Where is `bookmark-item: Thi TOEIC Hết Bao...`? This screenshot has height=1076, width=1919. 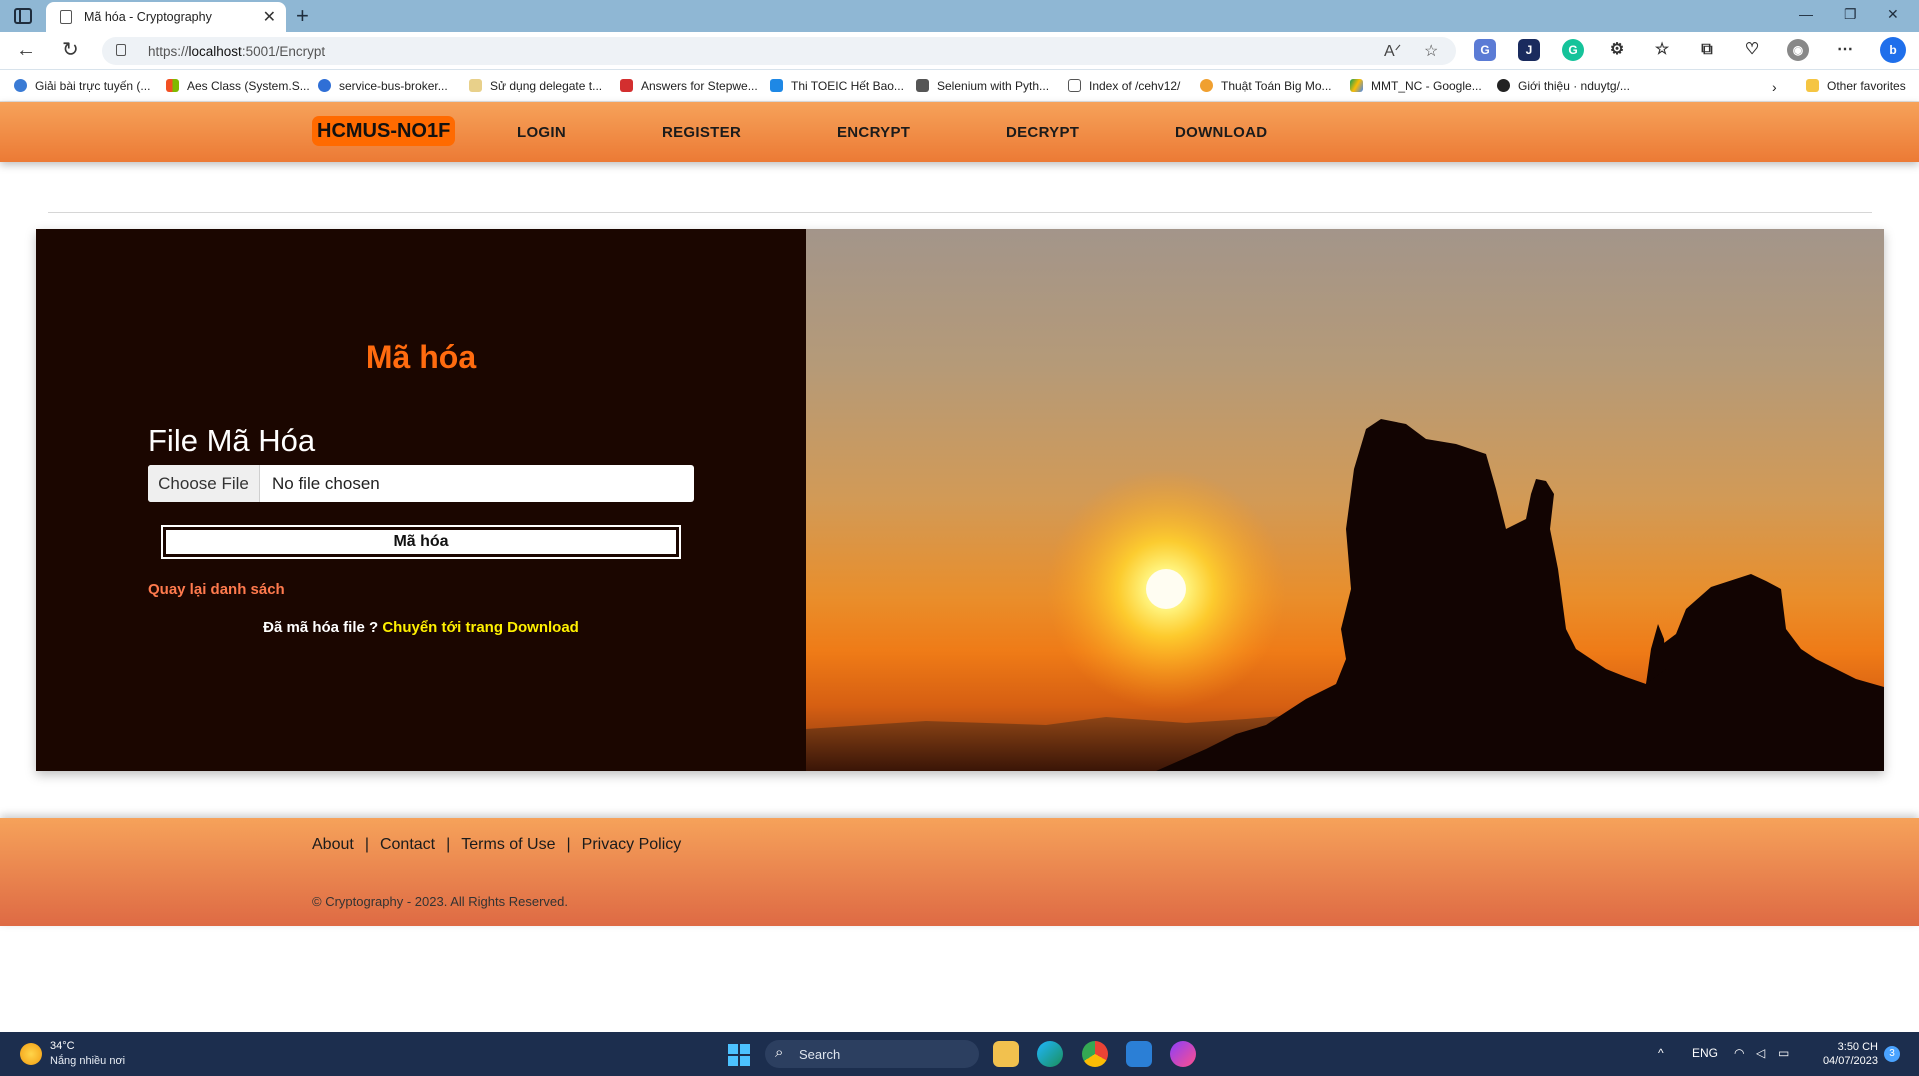 bookmark-item: Thi TOEIC Hết Bao... is located at coordinates (837, 86).